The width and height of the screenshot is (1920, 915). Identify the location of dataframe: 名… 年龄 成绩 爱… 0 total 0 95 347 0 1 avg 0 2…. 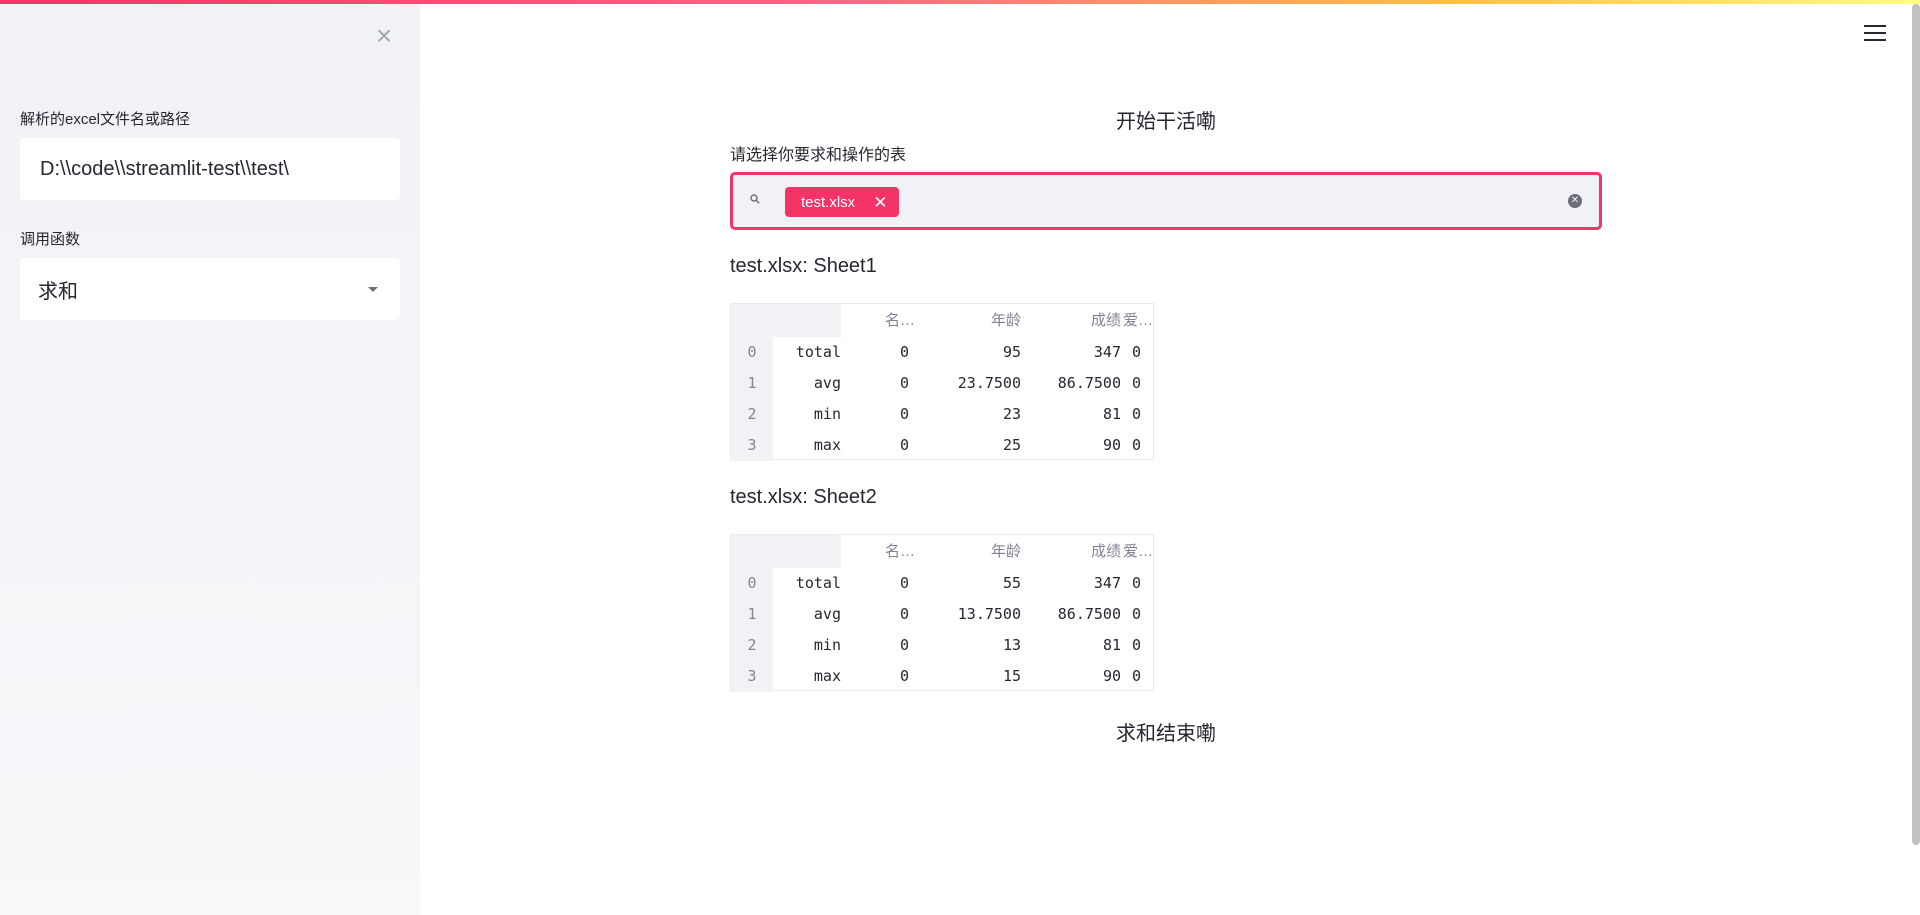
(942, 382).